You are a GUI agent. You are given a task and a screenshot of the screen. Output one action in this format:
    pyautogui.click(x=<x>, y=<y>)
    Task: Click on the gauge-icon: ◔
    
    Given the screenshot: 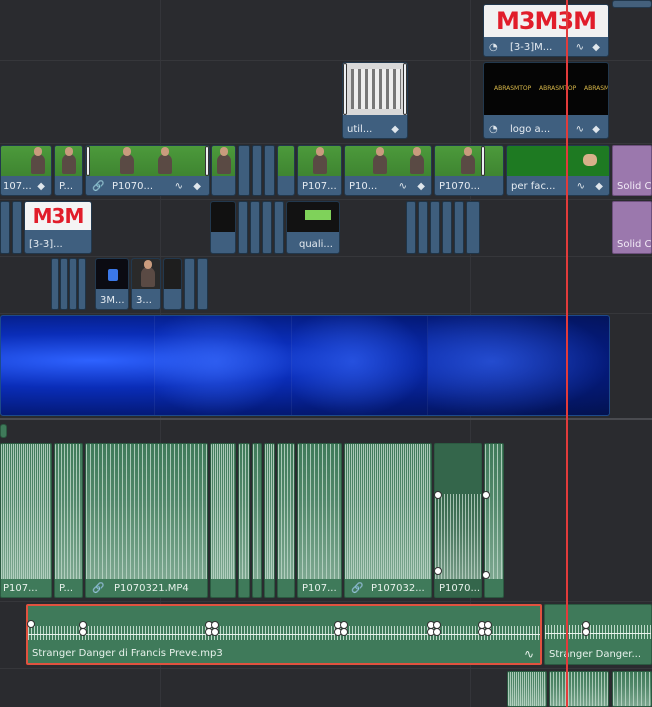 What is the action you would take?
    pyautogui.click(x=493, y=47)
    